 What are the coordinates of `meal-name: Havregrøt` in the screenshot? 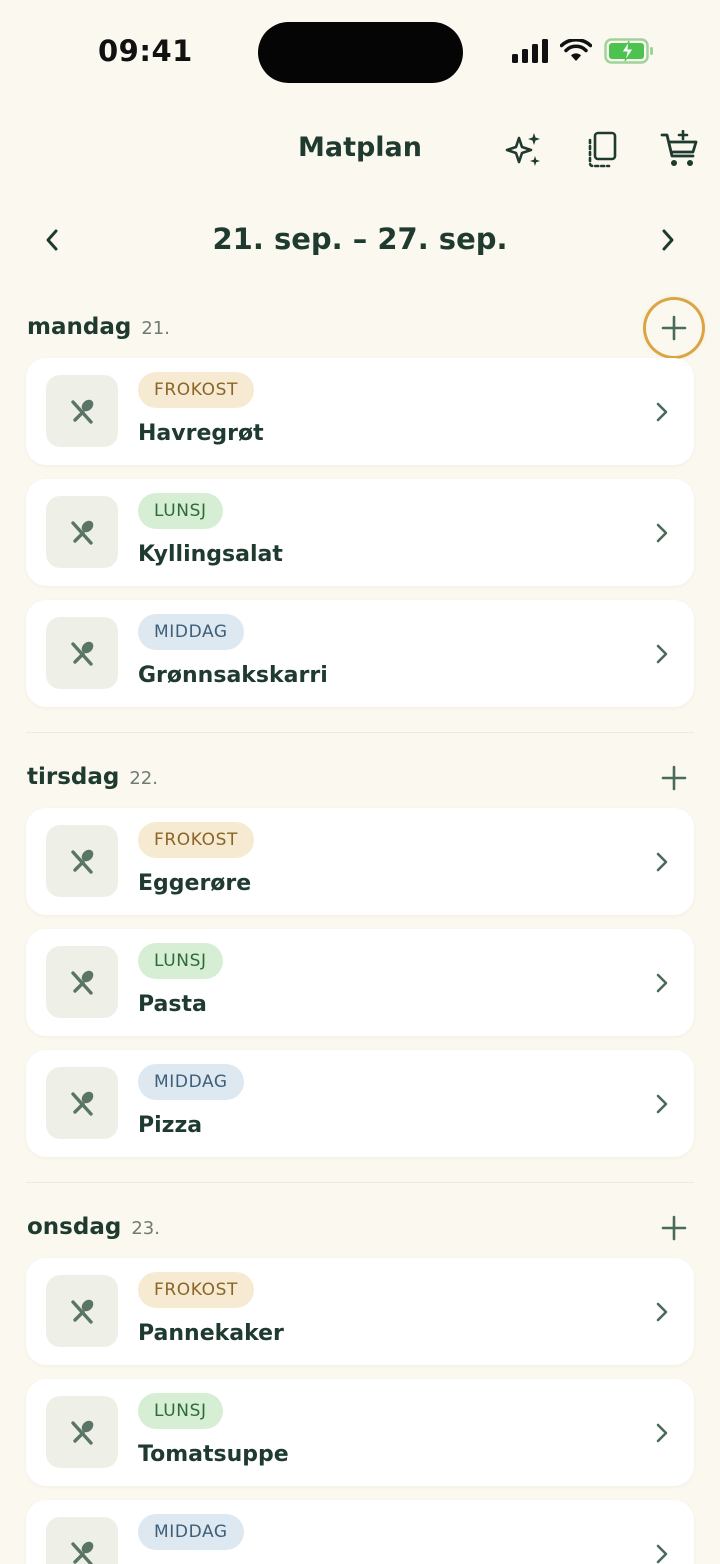 It's located at (201, 433).